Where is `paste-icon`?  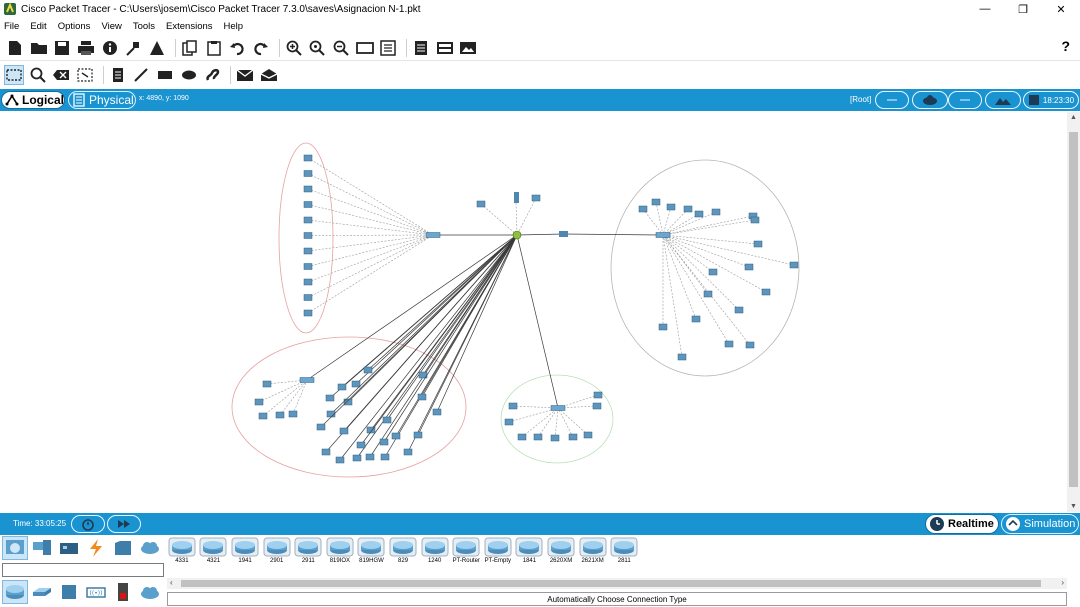
paste-icon is located at coordinates (214, 48).